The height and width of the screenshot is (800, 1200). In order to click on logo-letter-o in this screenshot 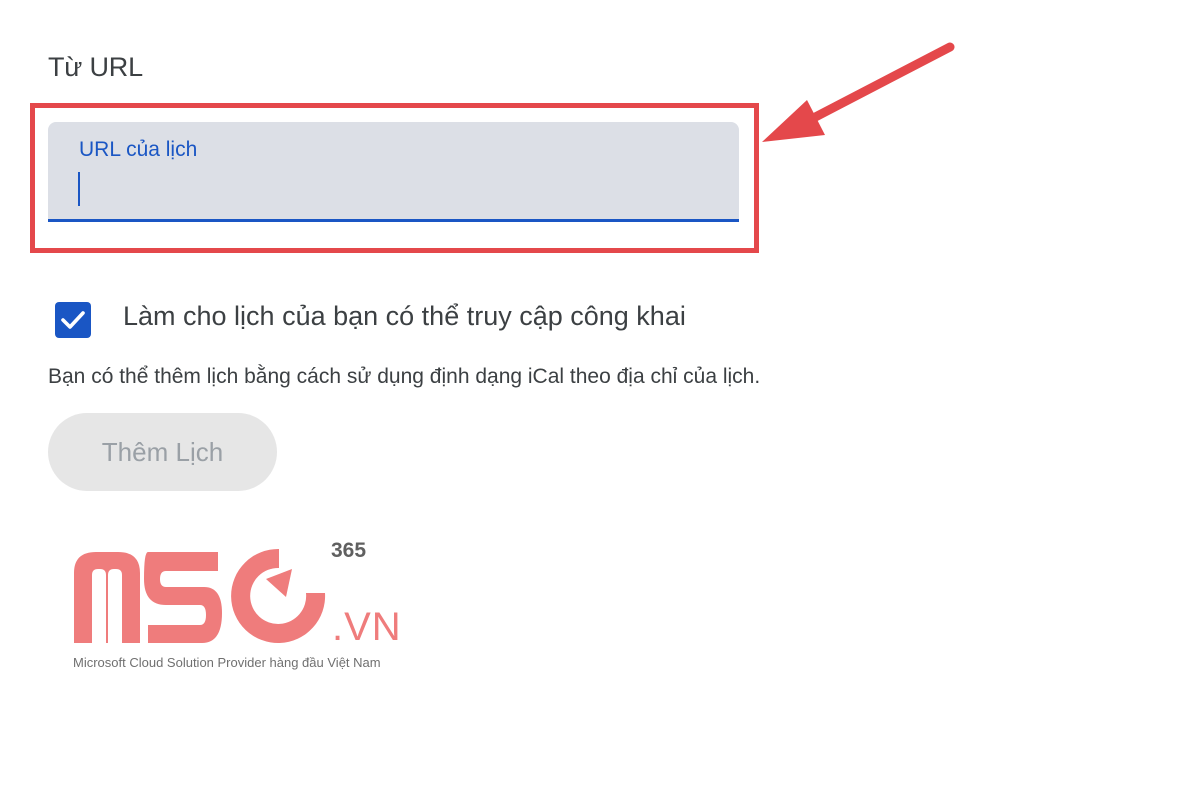, I will do `click(278, 595)`.